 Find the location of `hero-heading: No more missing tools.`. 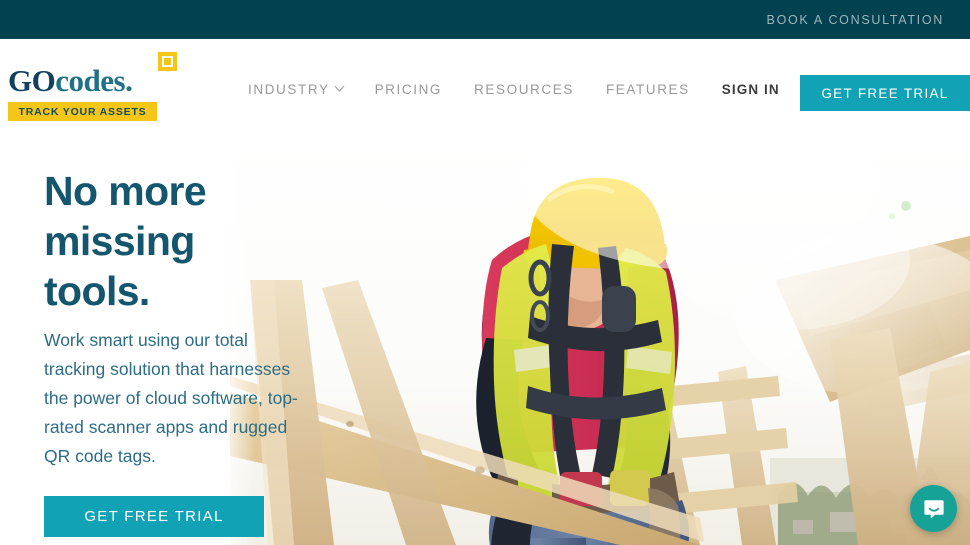

hero-heading: No more missing tools. is located at coordinates (194, 241).